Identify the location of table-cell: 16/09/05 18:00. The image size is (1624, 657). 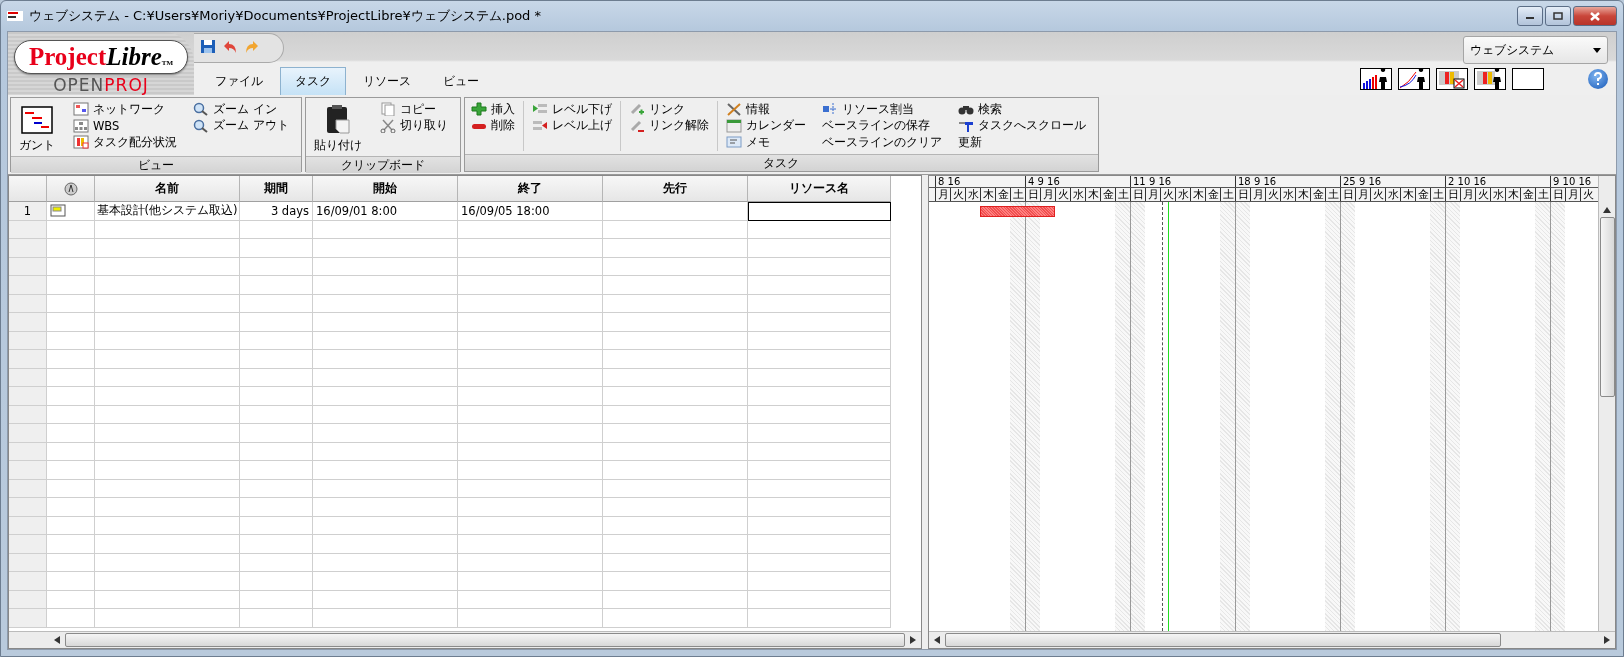
(530, 211).